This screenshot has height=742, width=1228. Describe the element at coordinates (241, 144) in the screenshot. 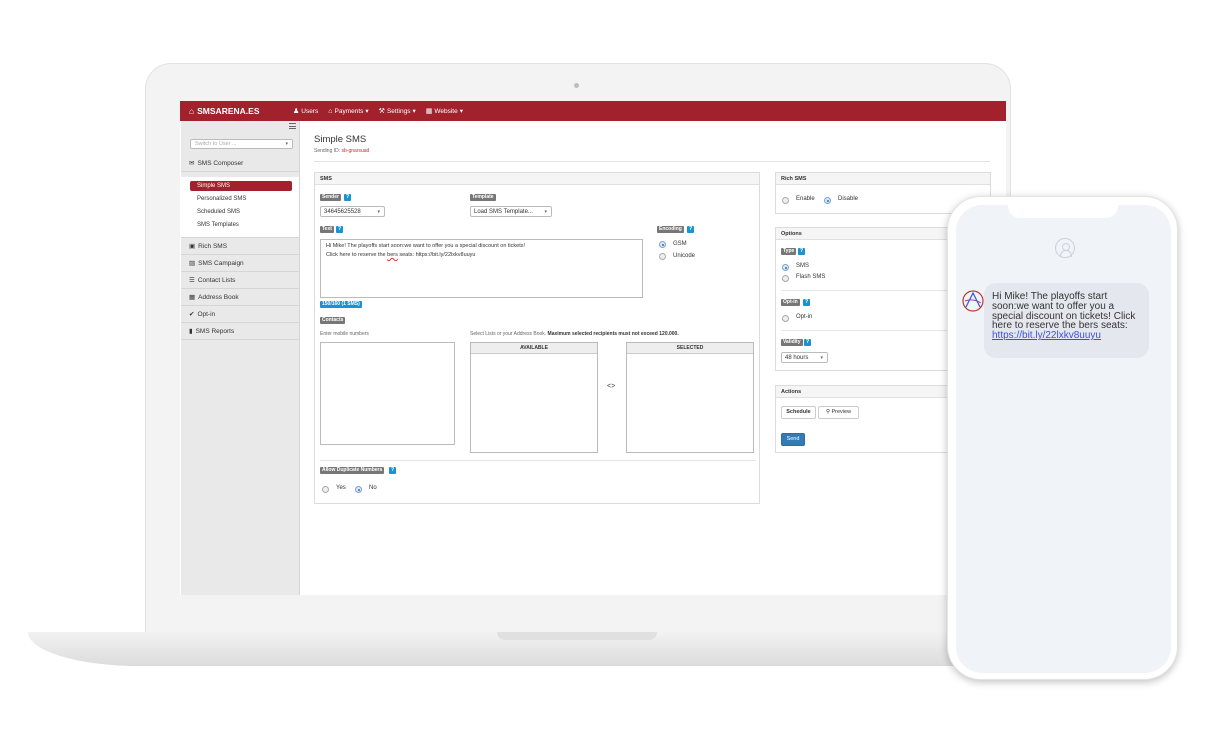

I see `switch-user-select: Switch to User ... ▾` at that location.